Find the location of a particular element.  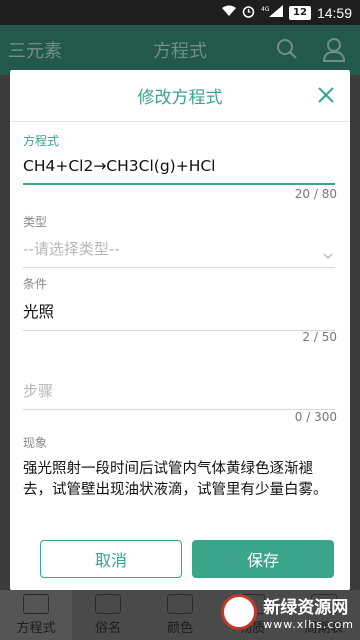

chevron-down-icon is located at coordinates (328, 252).